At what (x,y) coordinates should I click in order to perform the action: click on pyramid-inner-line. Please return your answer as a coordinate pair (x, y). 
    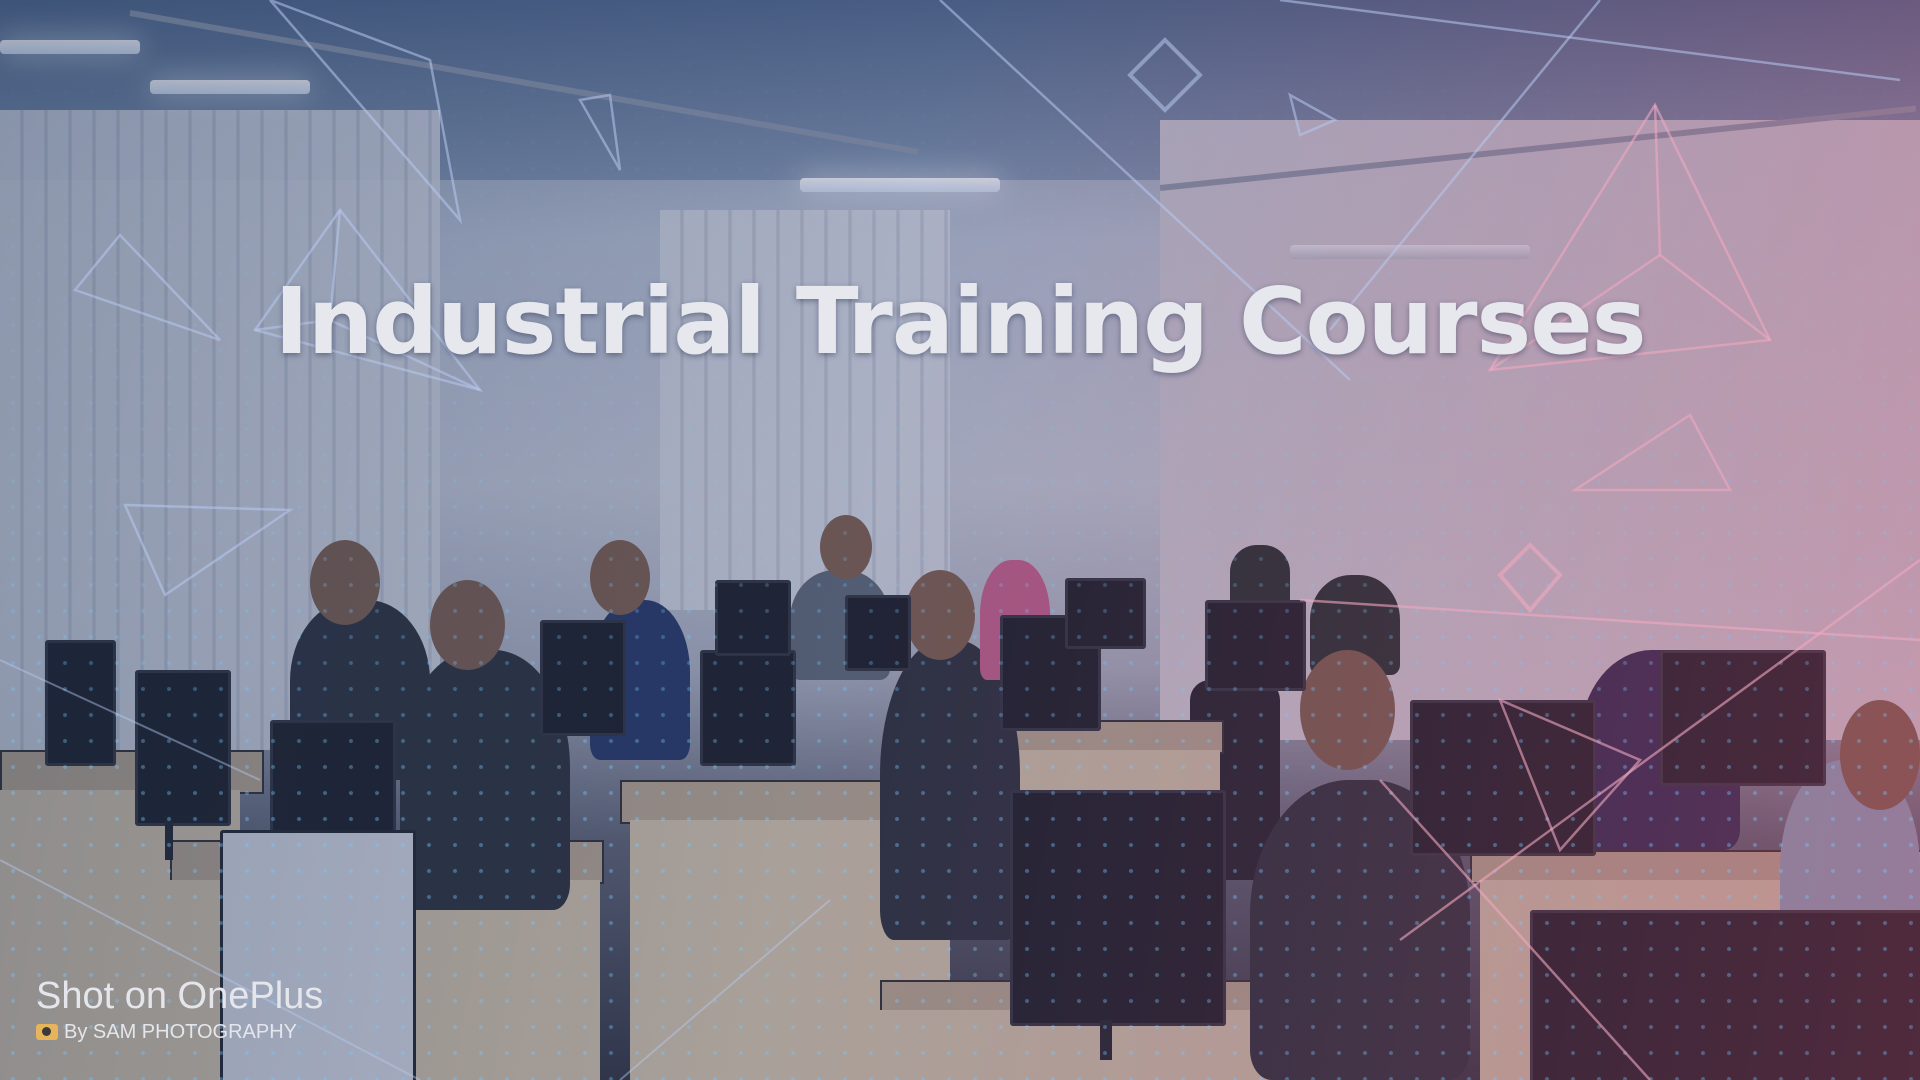
    Looking at the image, I should click on (1657, 180).